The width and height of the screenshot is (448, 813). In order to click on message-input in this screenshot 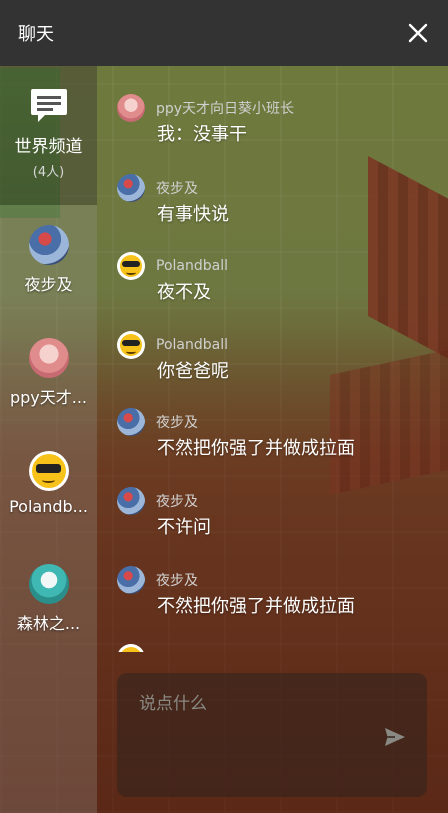, I will do `click(254, 729)`.